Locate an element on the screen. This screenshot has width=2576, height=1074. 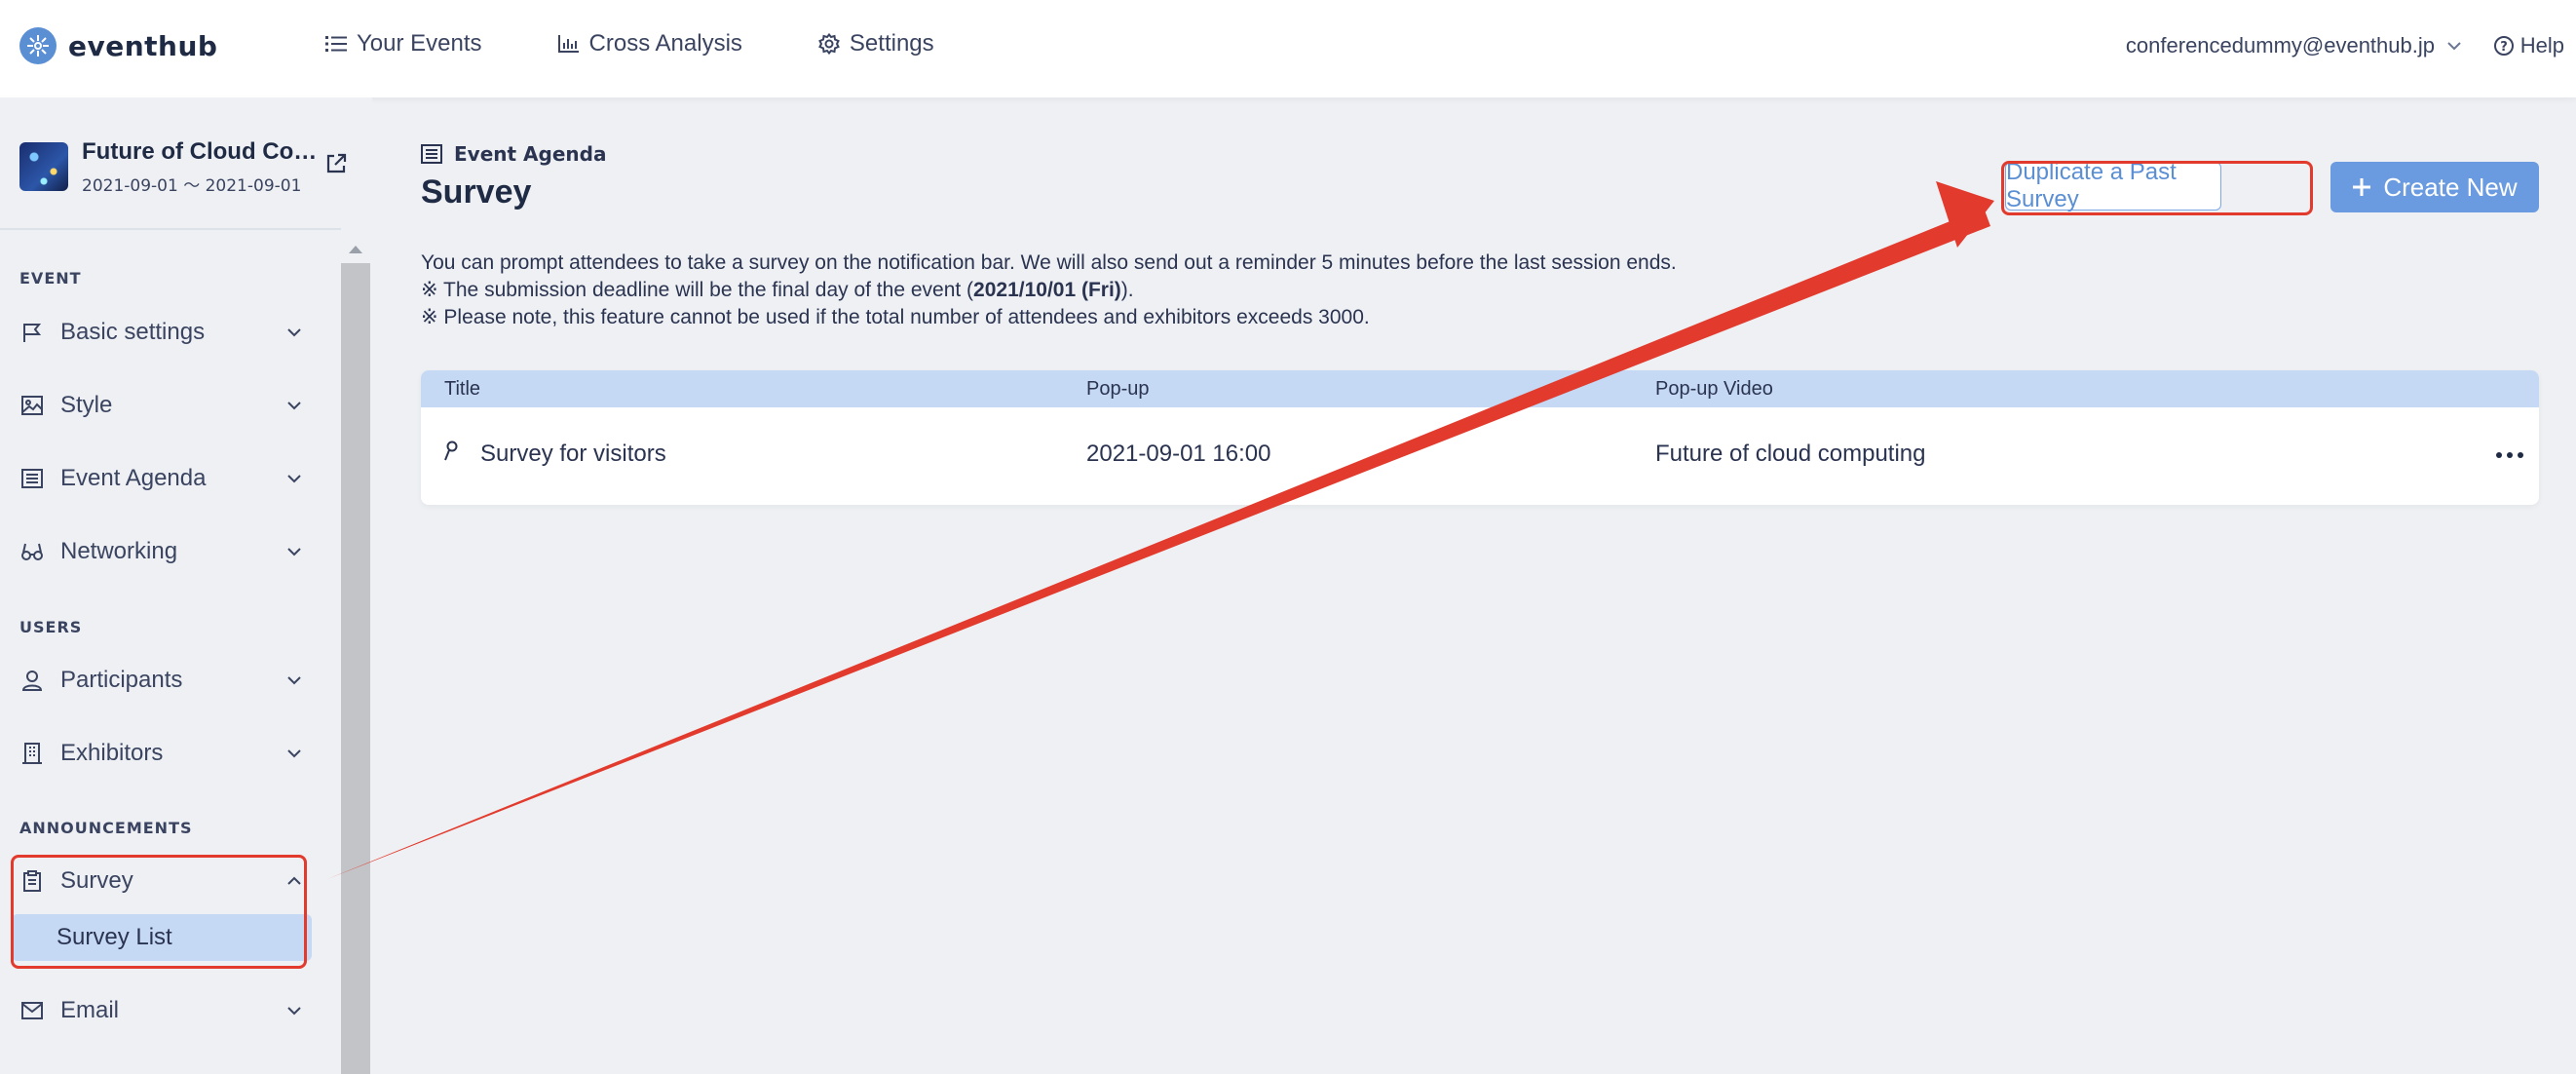
sidebar-item-event-agenda: Event Agenda is located at coordinates (160, 478).